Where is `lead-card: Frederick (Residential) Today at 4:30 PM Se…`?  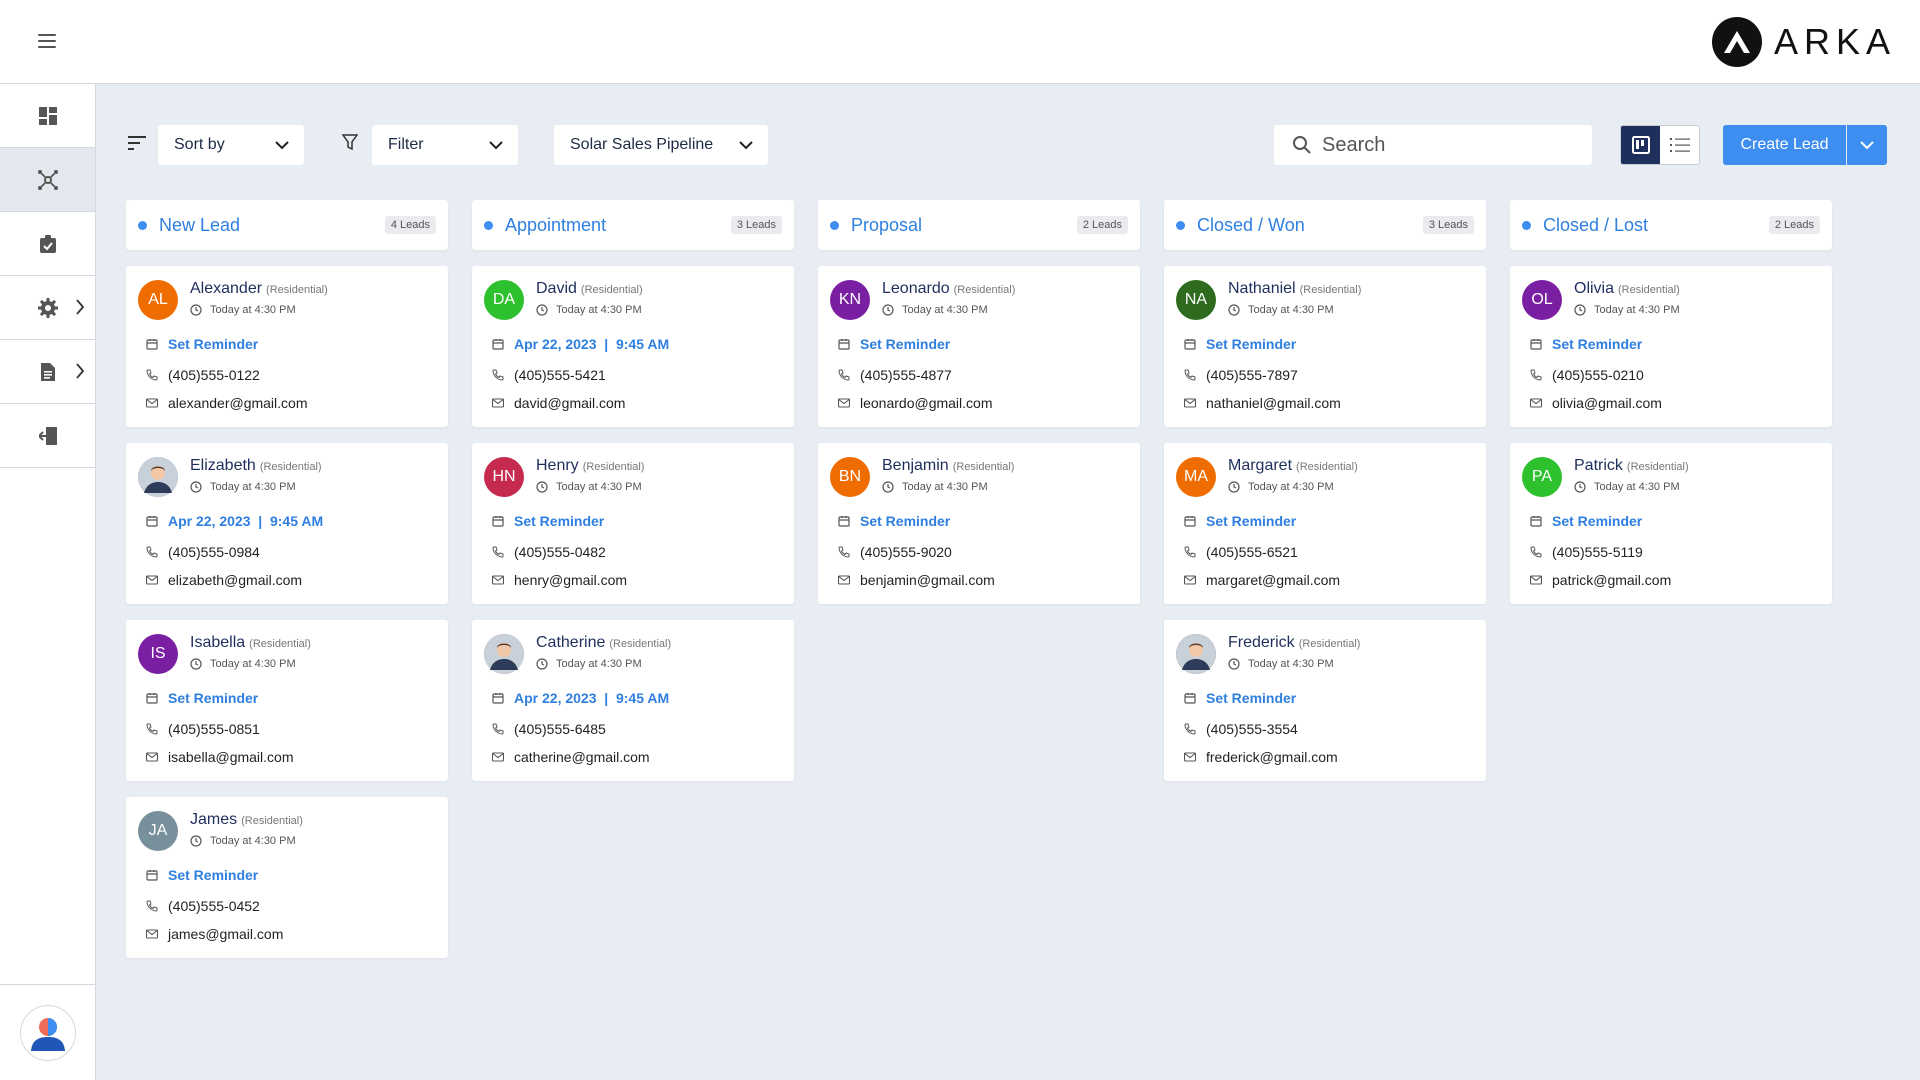
lead-card: Frederick (Residential) Today at 4:30 PM Se… is located at coordinates (1325, 700).